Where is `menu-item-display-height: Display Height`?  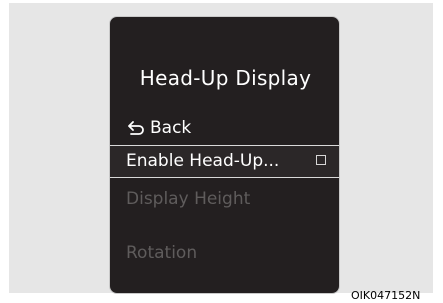 menu-item-display-height: Display Height is located at coordinates (188, 199).